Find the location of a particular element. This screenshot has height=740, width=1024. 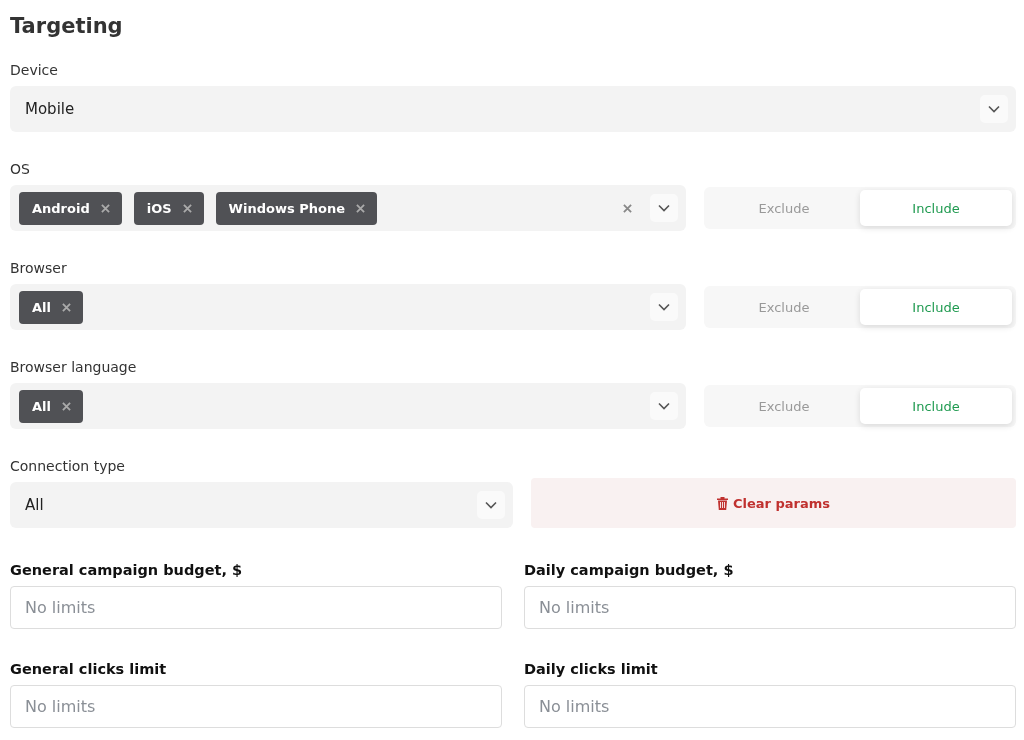

tag-chip: iOS is located at coordinates (168, 208).